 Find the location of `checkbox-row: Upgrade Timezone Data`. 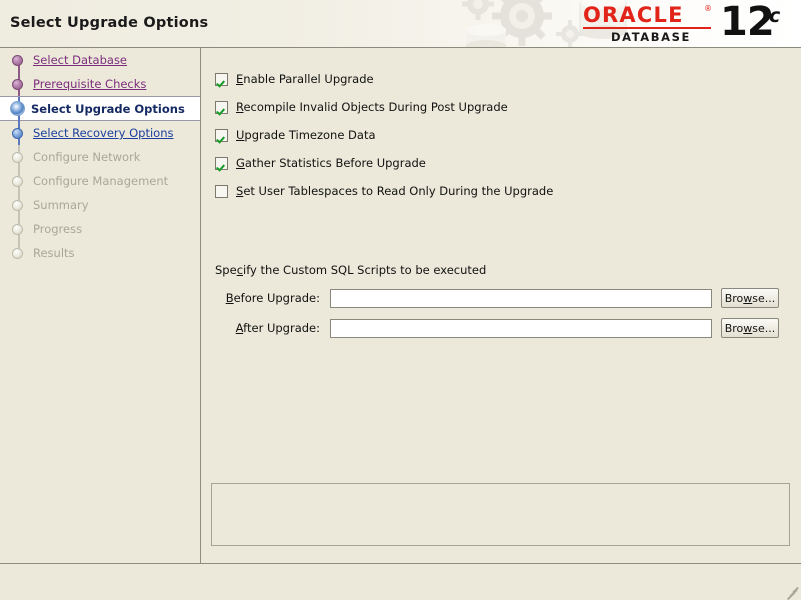

checkbox-row: Upgrade Timezone Data is located at coordinates (295, 135).